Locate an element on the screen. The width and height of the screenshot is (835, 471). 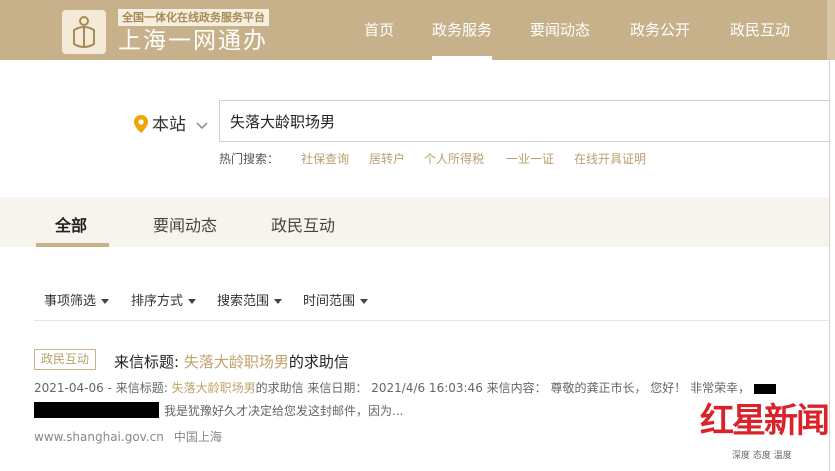
filter-time-label: 时间范围 is located at coordinates (329, 301).